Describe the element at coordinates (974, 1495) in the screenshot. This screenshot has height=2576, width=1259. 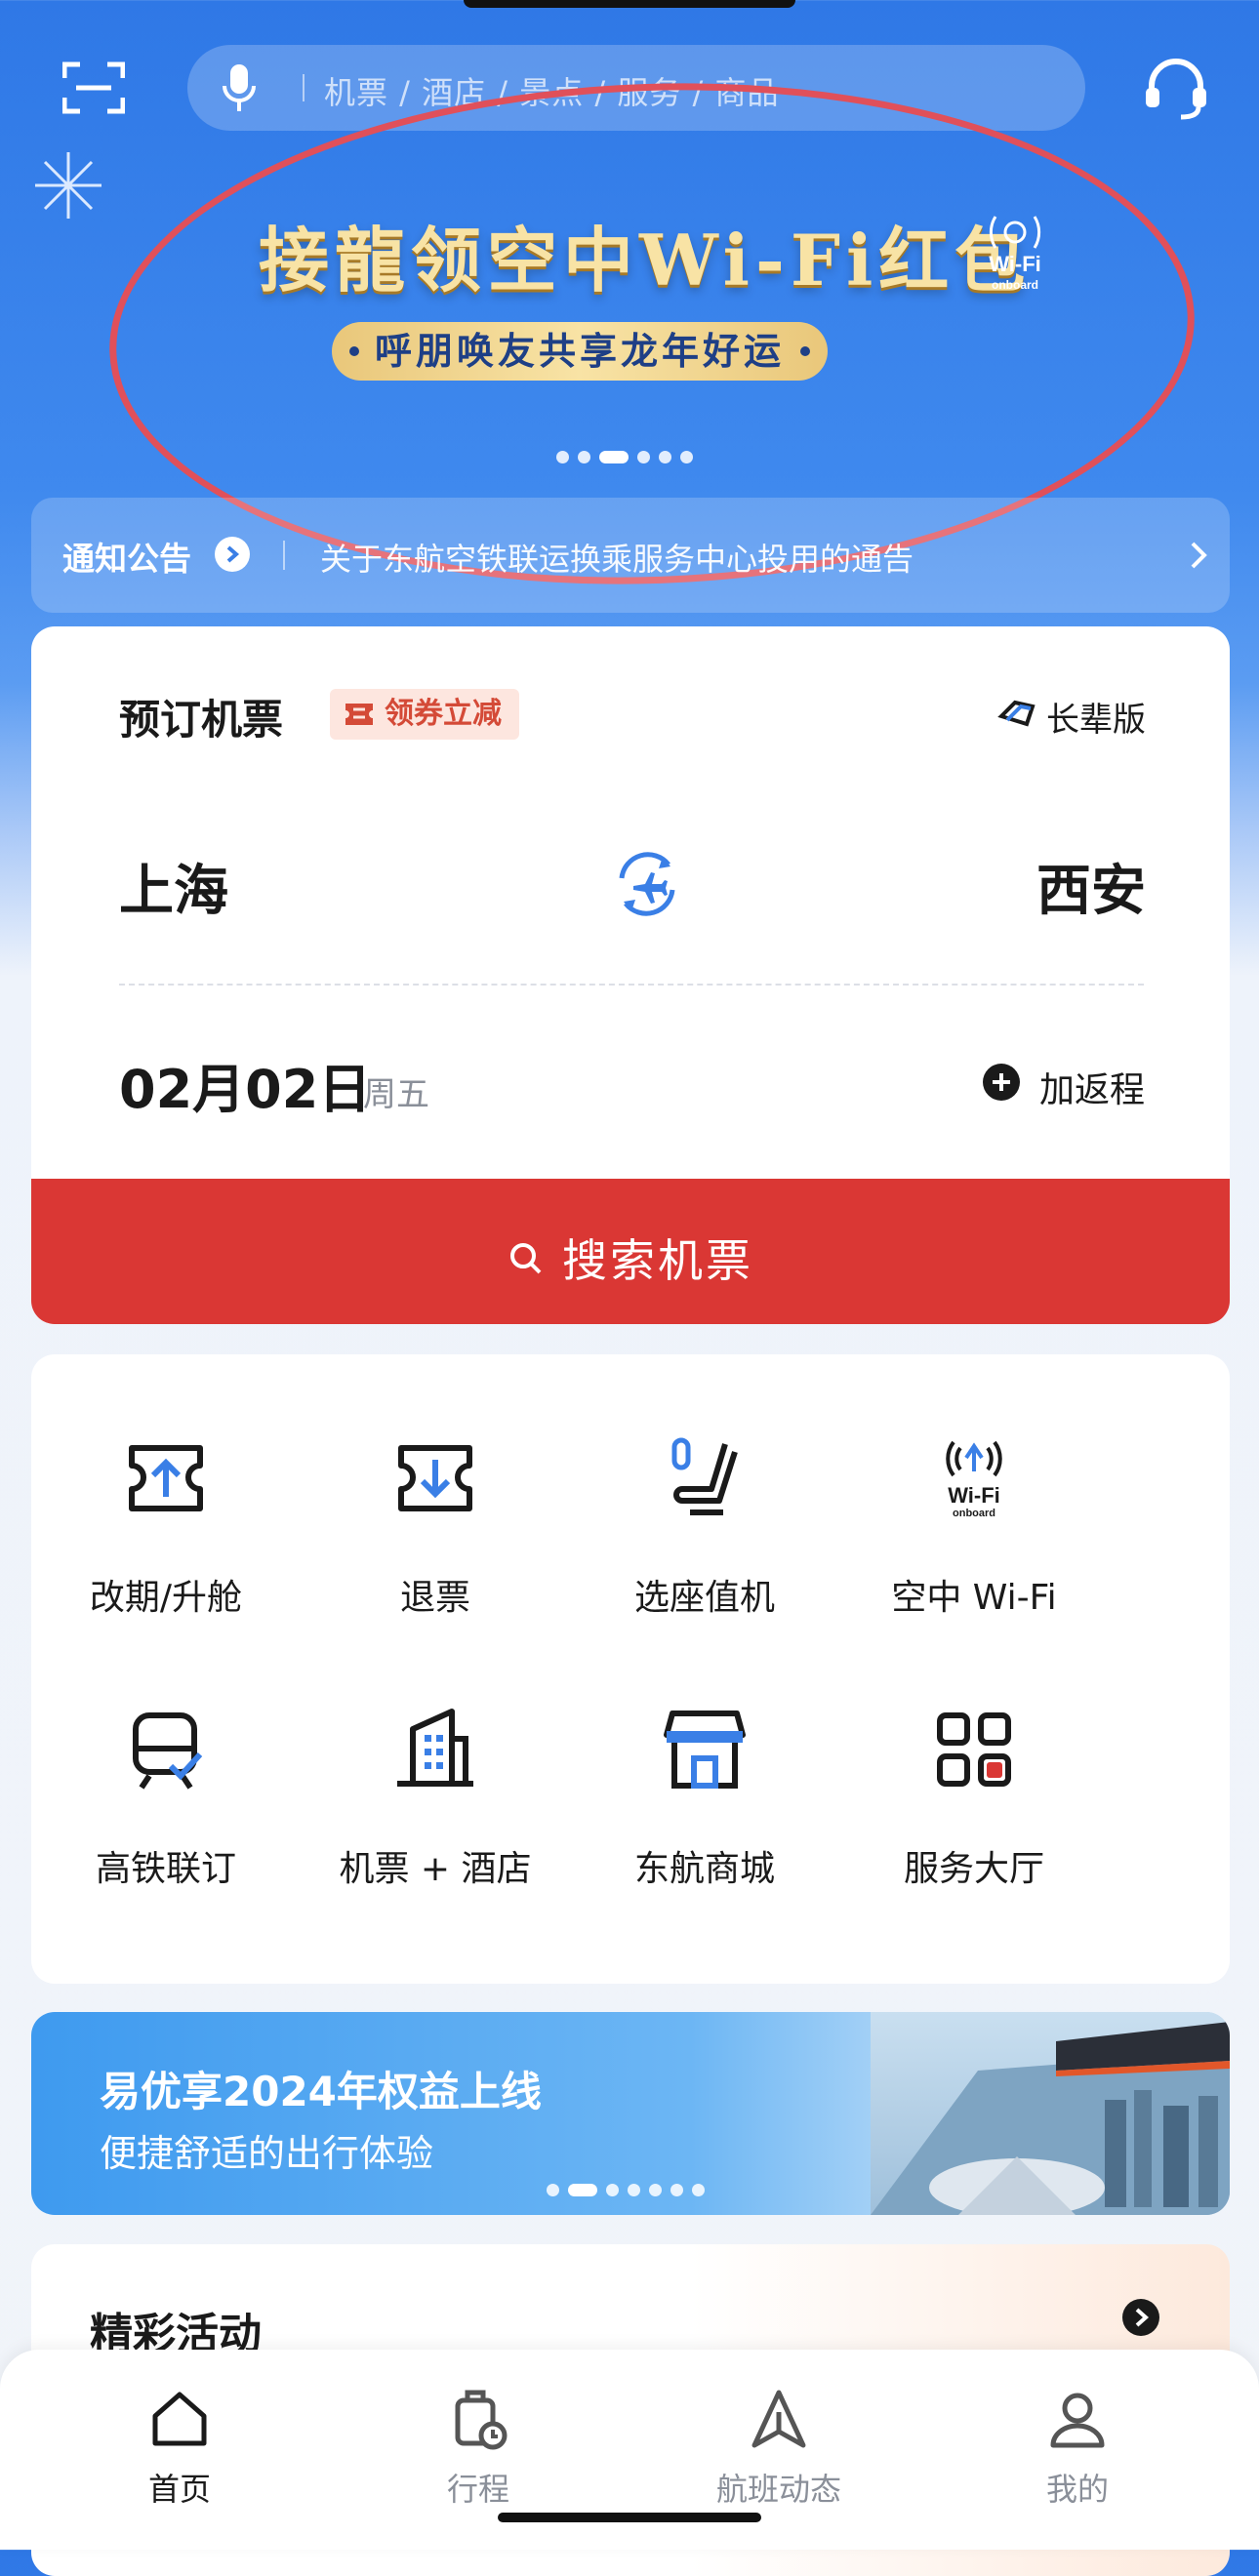
I see `wifi-icon-text: Wi-Fi` at that location.